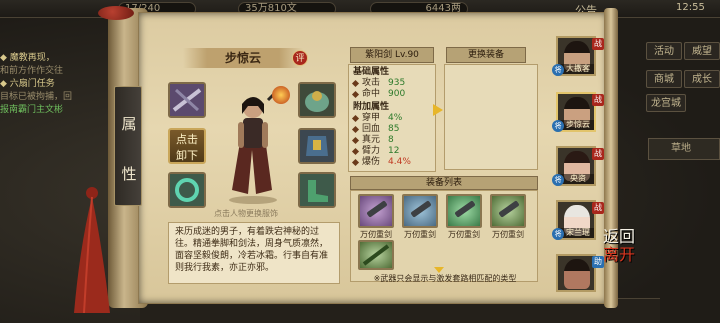  What do you see at coordinates (690, 7) in the screenshot?
I see `clock-text: 12:55` at bounding box center [690, 7].